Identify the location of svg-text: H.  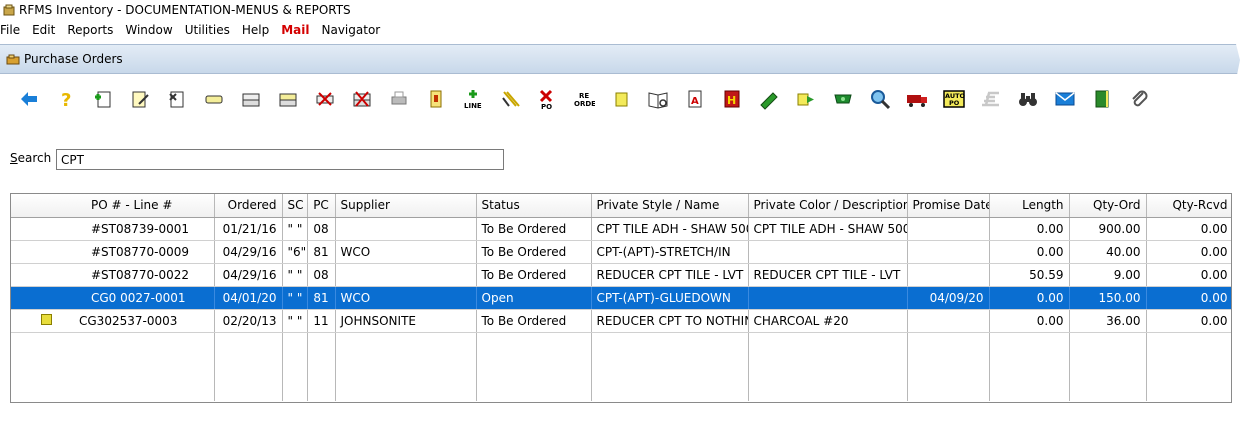
(731, 100).